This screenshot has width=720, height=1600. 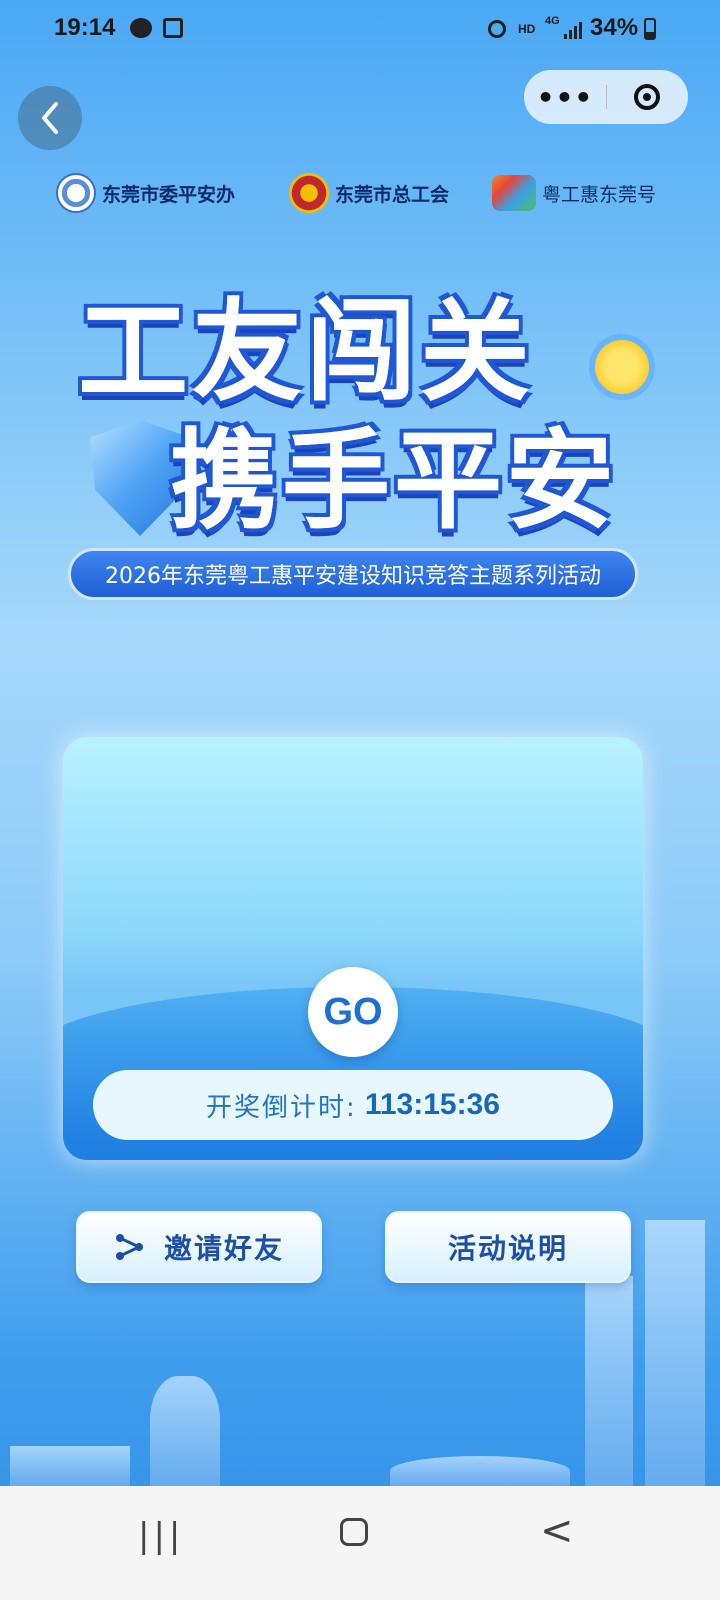 I want to click on status-bar: 19:14 HD 4G 34%, so click(x=360, y=30).